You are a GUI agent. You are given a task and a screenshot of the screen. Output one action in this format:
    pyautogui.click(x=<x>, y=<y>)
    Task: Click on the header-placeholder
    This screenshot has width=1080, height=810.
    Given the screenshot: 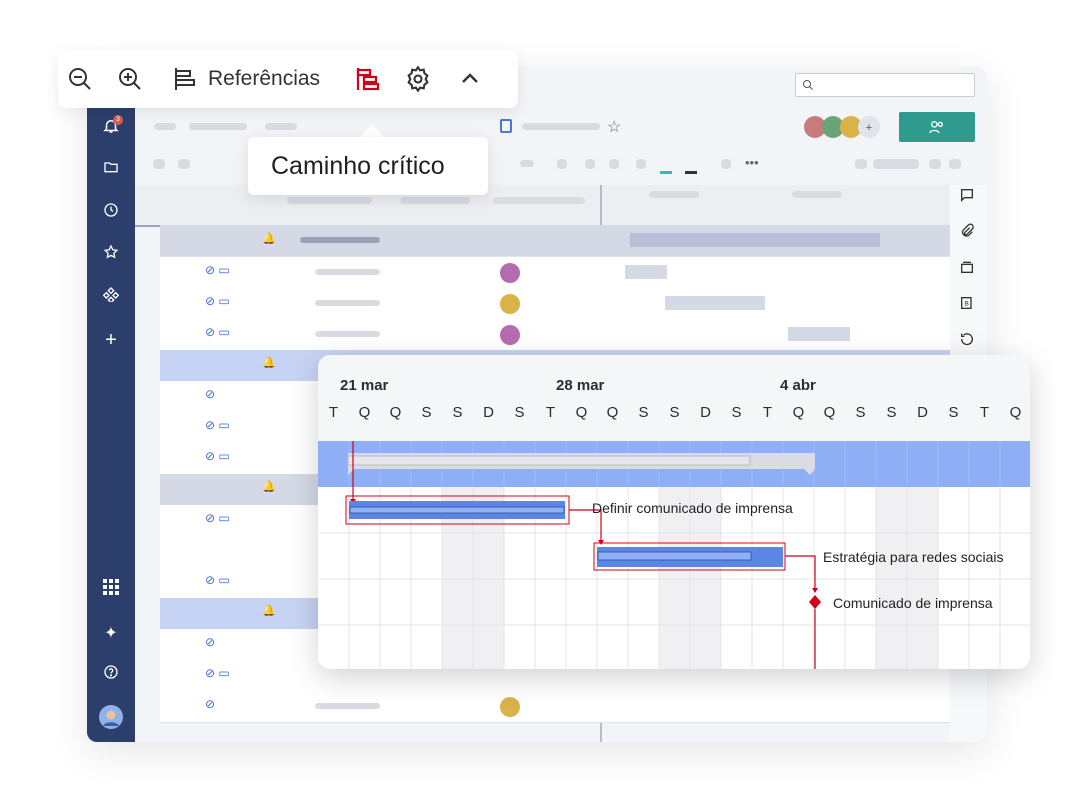 What is the action you would take?
    pyautogui.click(x=281, y=126)
    